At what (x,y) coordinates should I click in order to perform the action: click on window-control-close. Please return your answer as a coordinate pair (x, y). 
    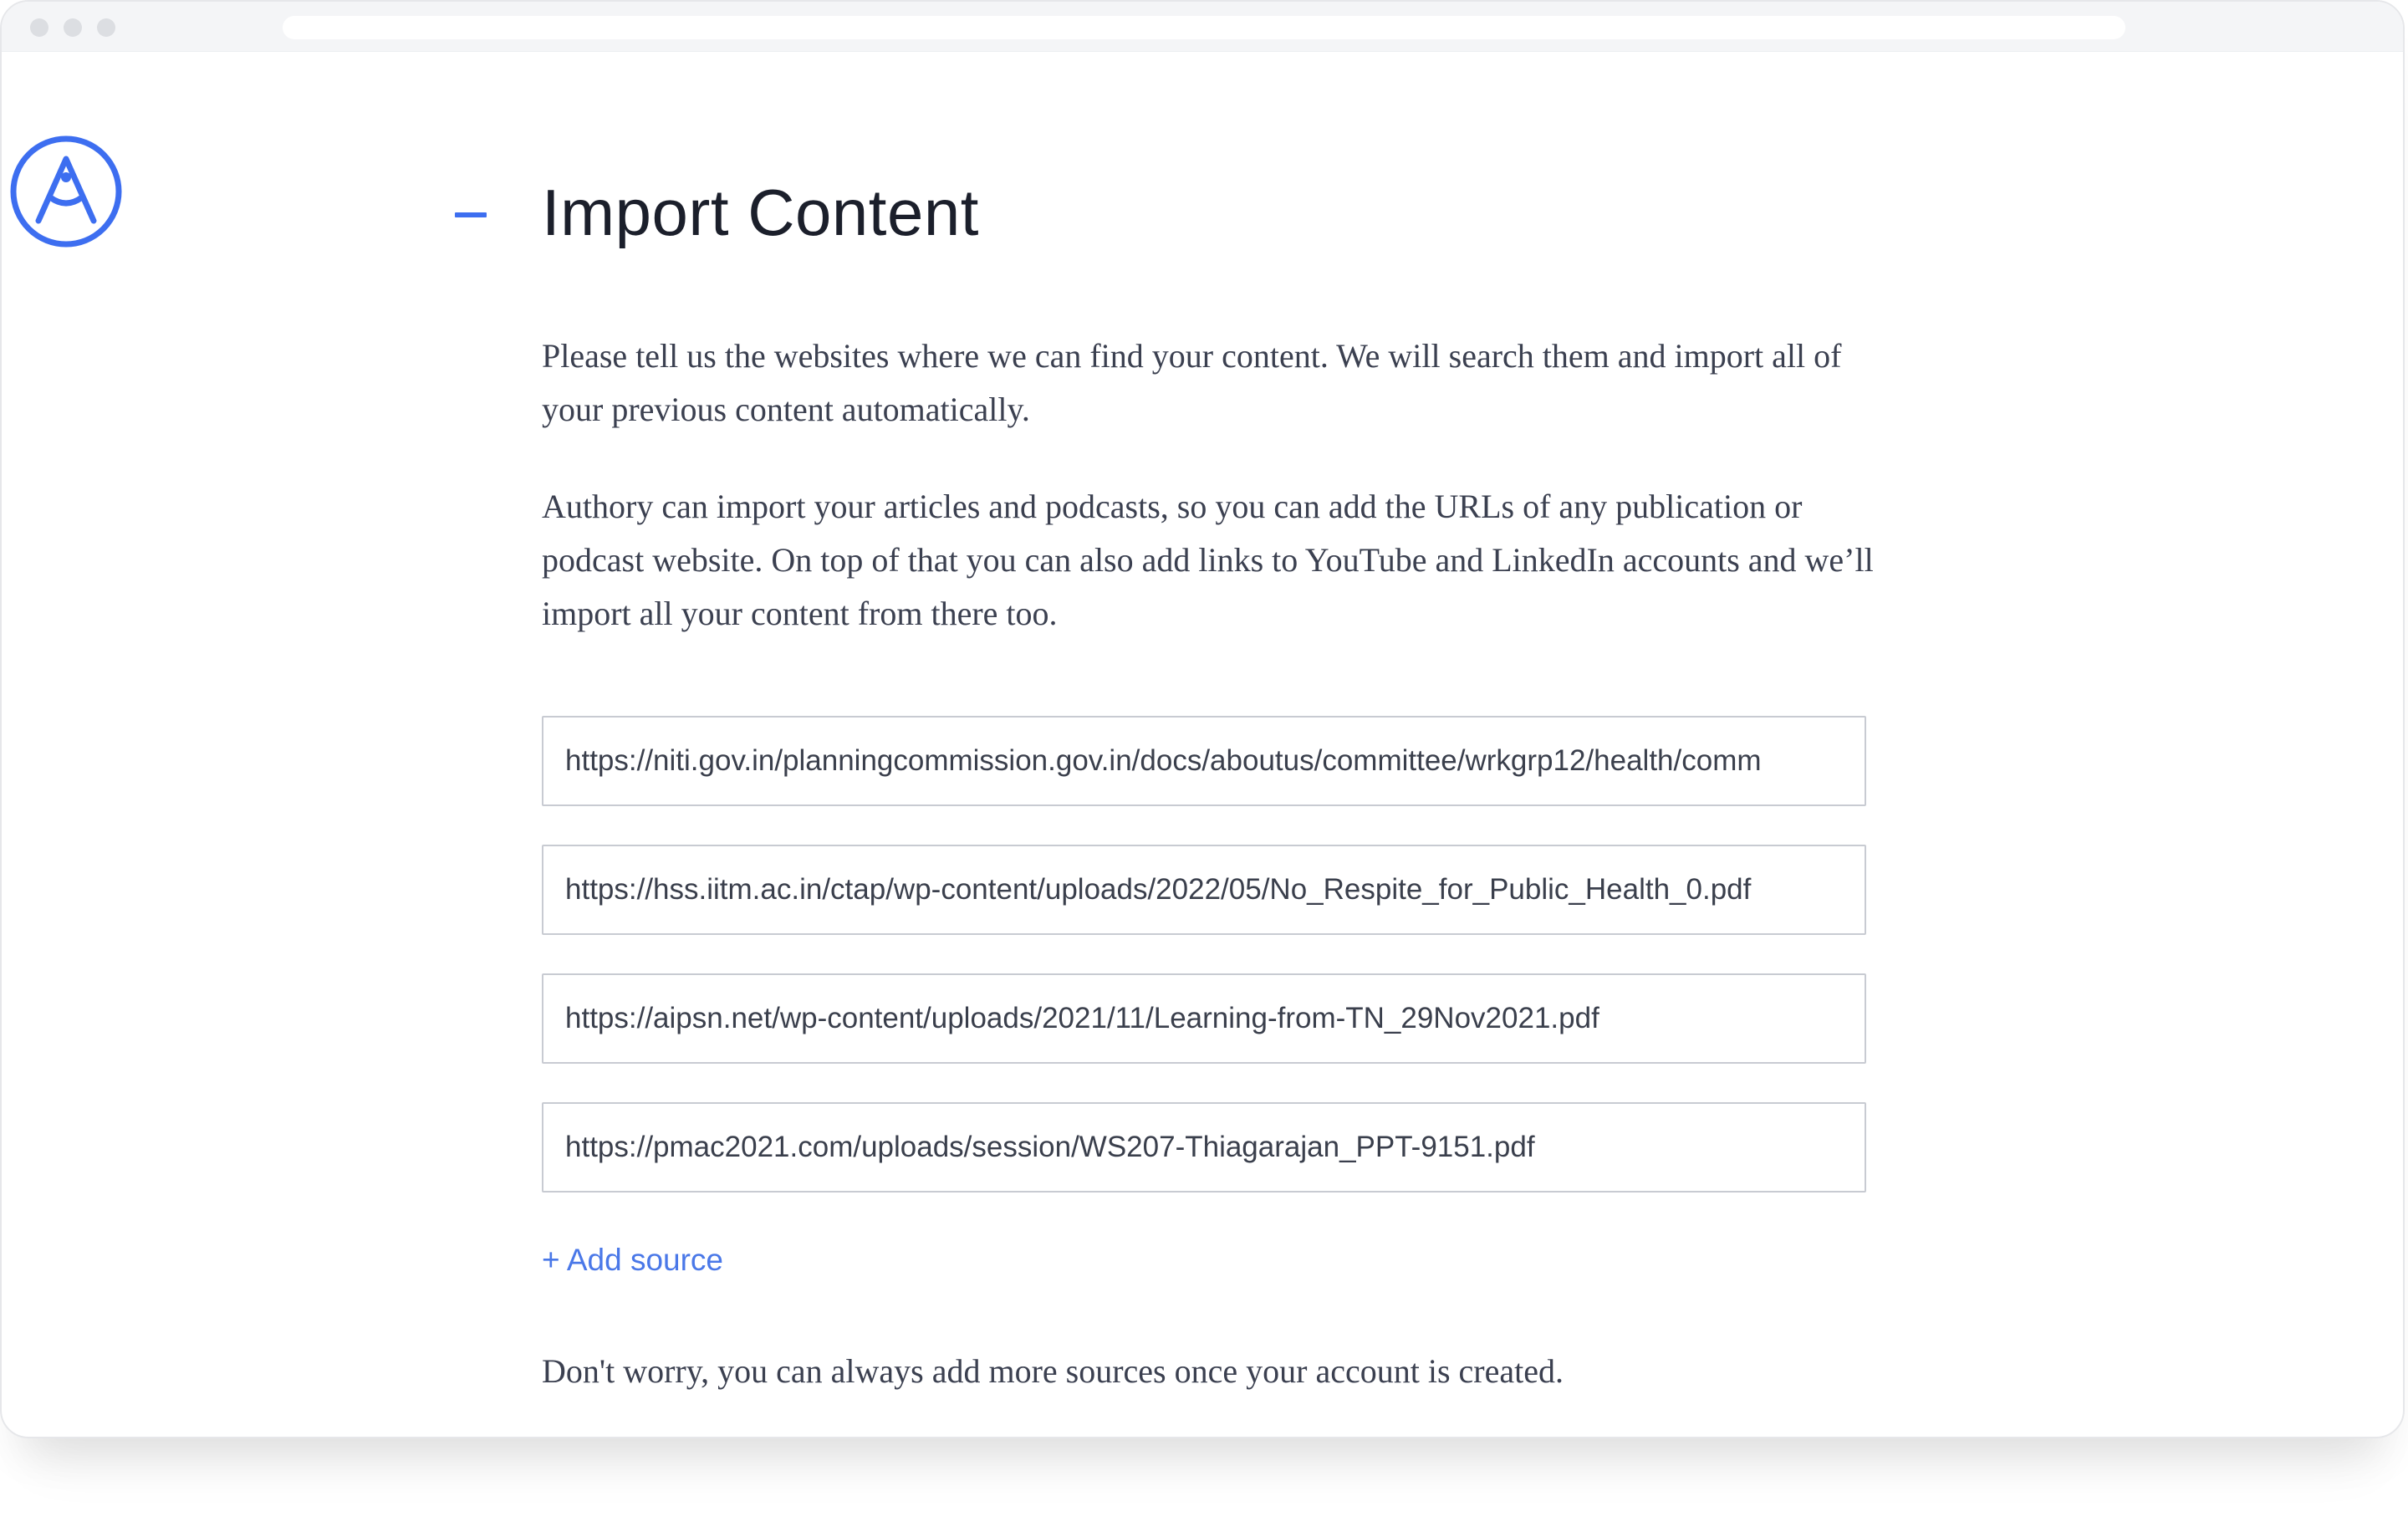
    Looking at the image, I should click on (39, 27).